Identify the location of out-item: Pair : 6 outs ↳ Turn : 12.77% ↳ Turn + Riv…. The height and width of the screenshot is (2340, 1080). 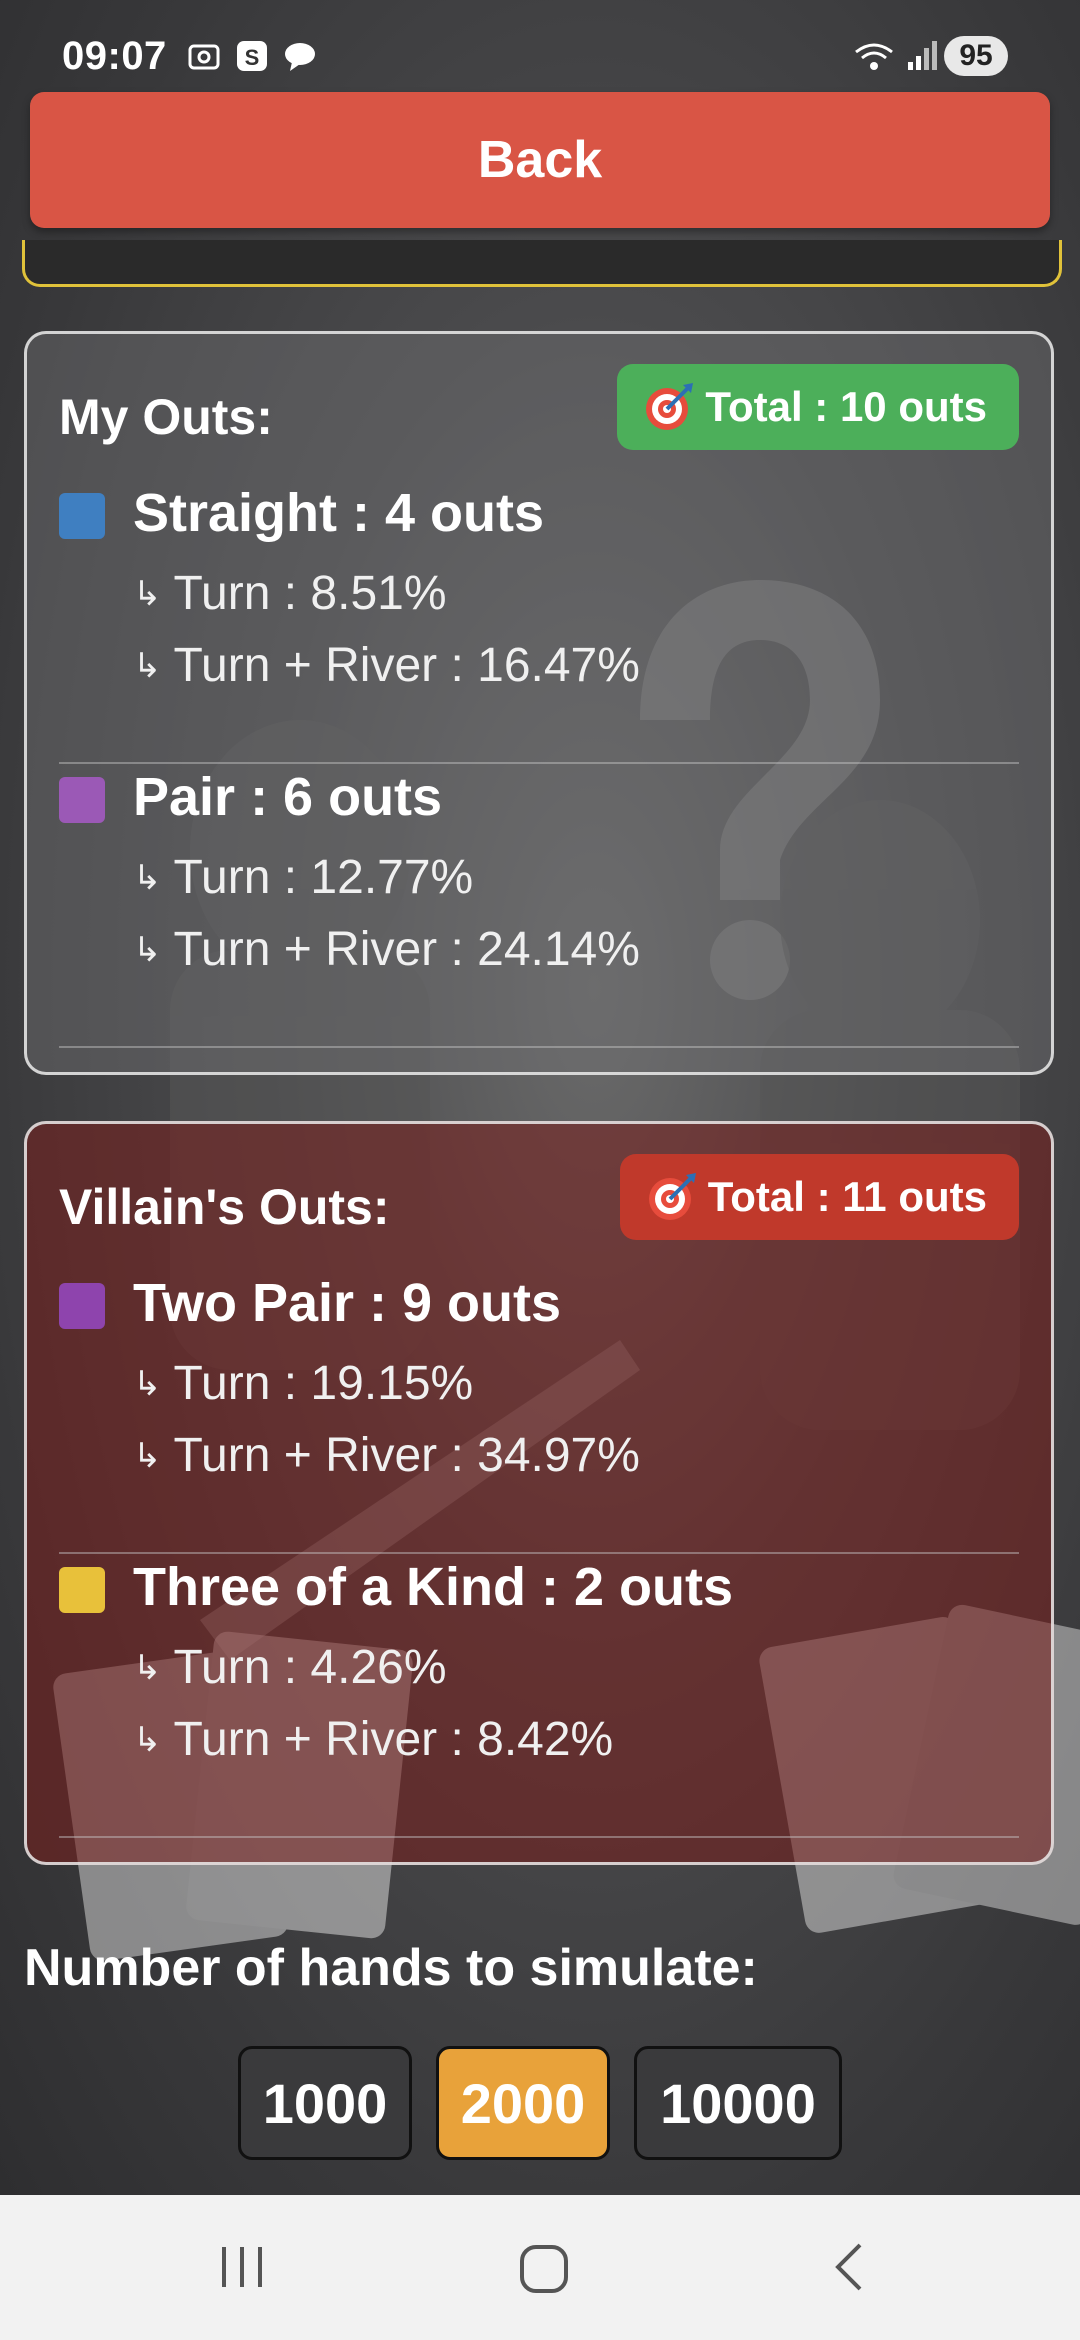
(539, 905).